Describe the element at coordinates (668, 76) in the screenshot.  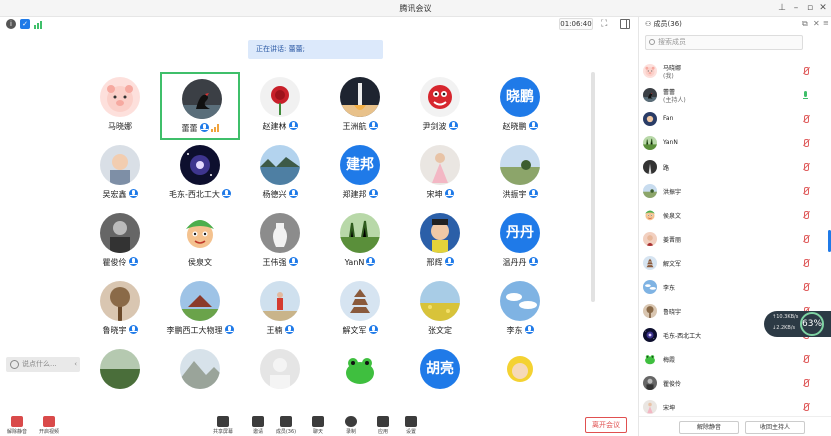
I see `member-role: (我)` at that location.